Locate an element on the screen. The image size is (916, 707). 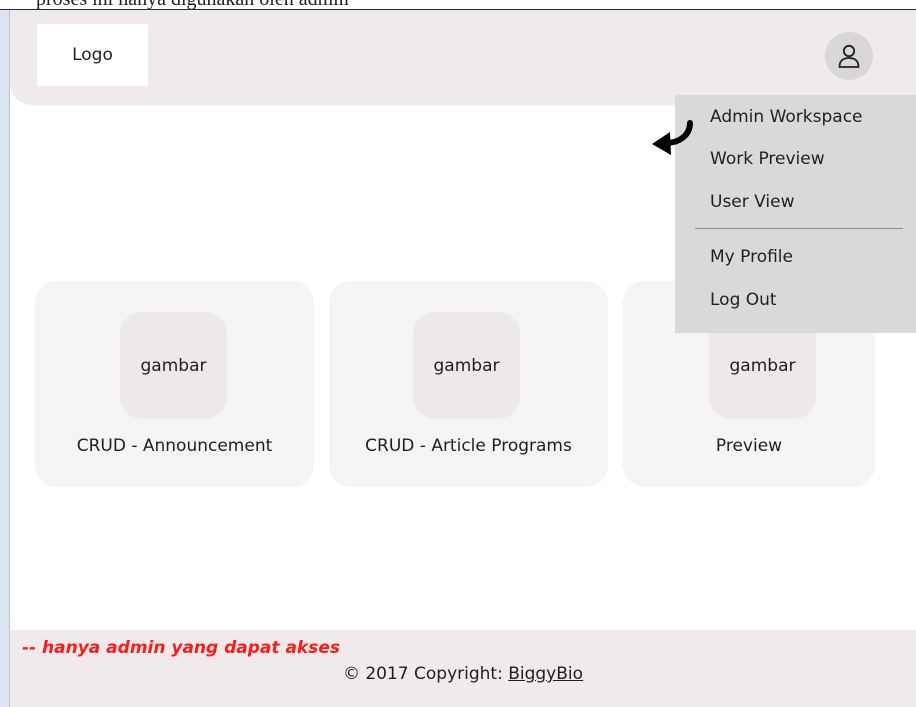
logo-label: Logo is located at coordinates (92, 55).